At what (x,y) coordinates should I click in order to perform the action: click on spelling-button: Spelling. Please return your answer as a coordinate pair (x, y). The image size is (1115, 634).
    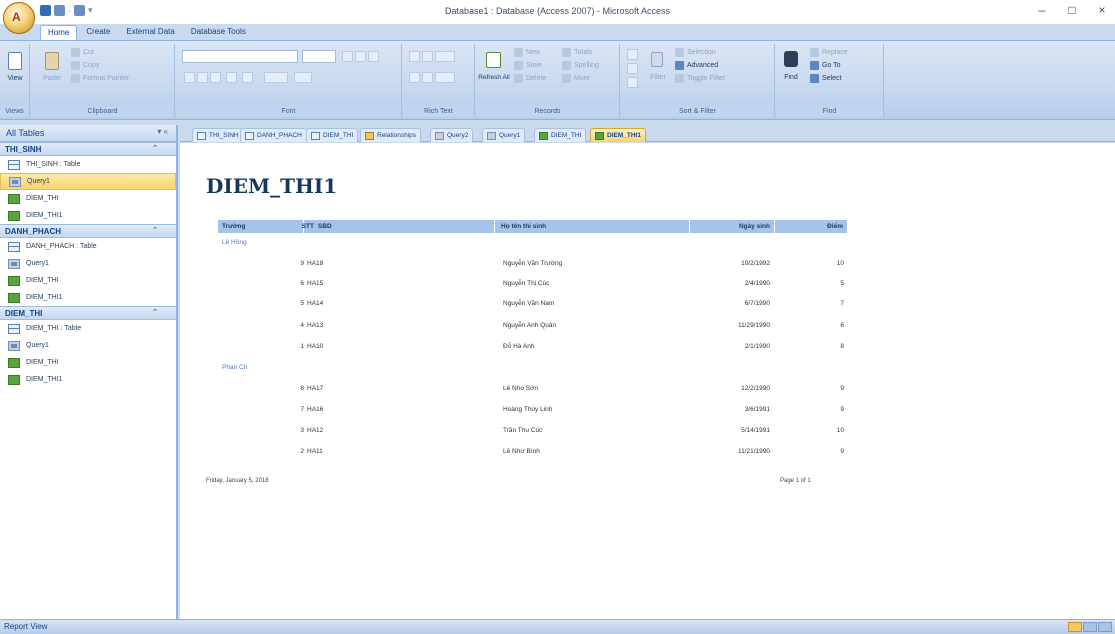
    Looking at the image, I should click on (580, 65).